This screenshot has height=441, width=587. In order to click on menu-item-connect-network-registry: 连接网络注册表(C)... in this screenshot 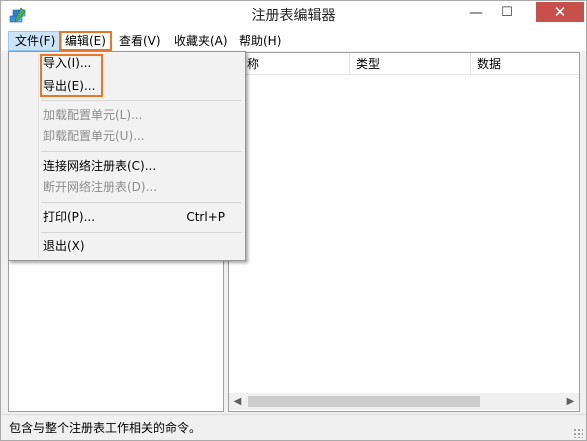, I will do `click(139, 166)`.